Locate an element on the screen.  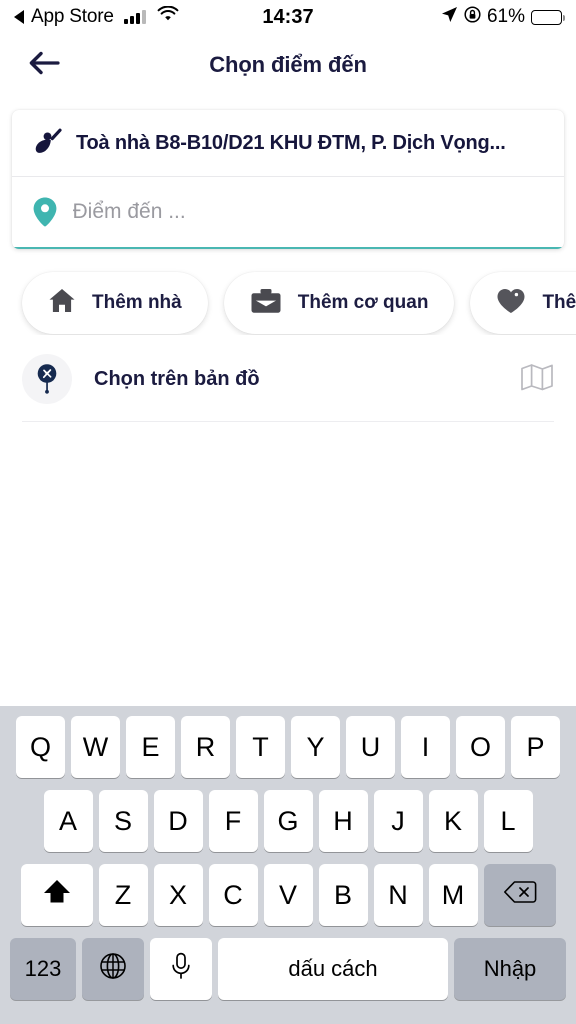
keyboard-row-2: A S D F G H J K L is located at coordinates (288, 821).